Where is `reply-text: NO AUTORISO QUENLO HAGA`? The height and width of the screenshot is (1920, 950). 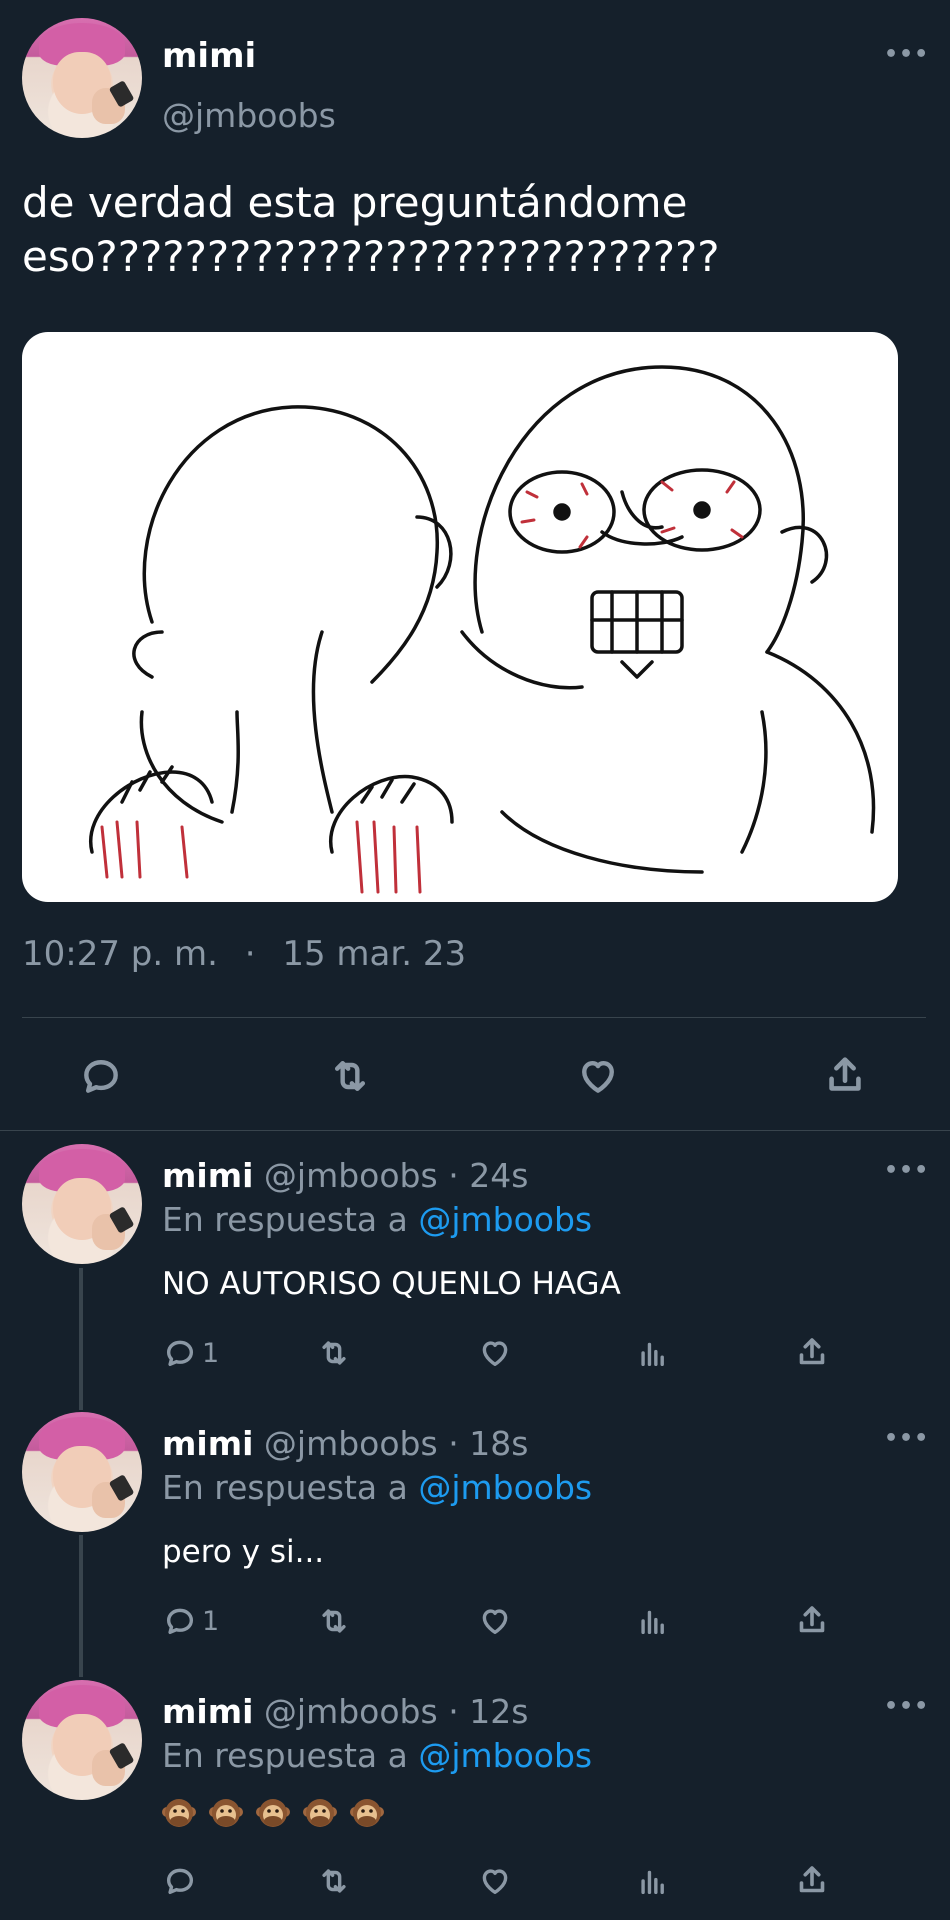 reply-text: NO AUTORISO QUENLO HAGA is located at coordinates (391, 1284).